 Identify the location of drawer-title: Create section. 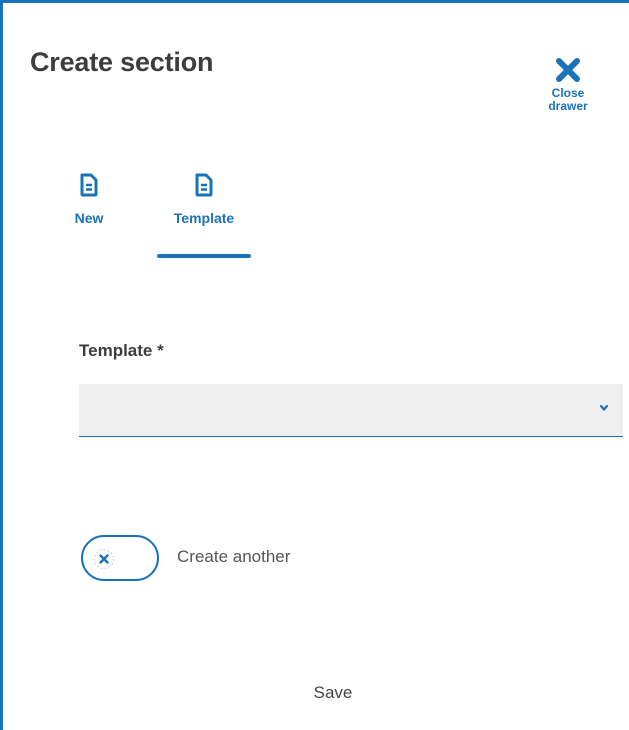
(122, 62).